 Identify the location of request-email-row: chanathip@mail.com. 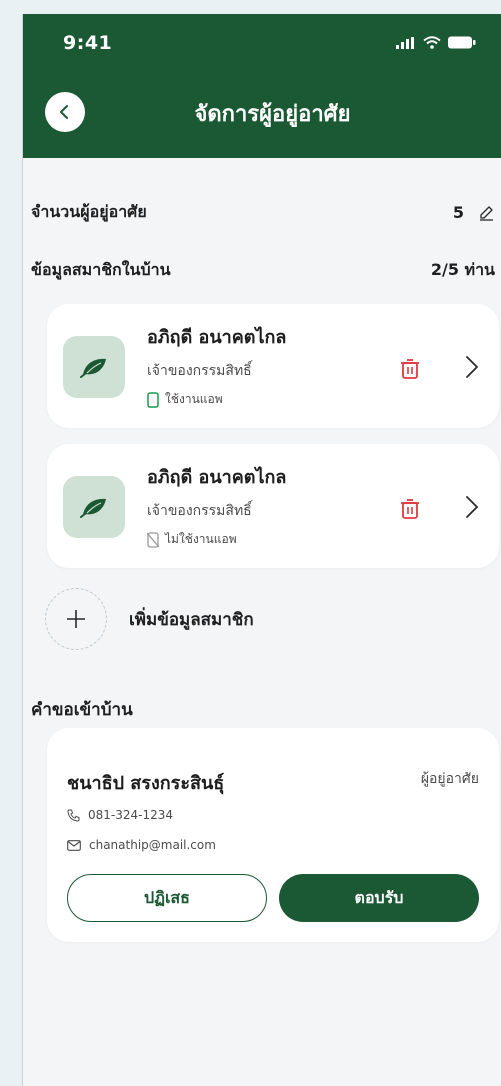
(141, 845).